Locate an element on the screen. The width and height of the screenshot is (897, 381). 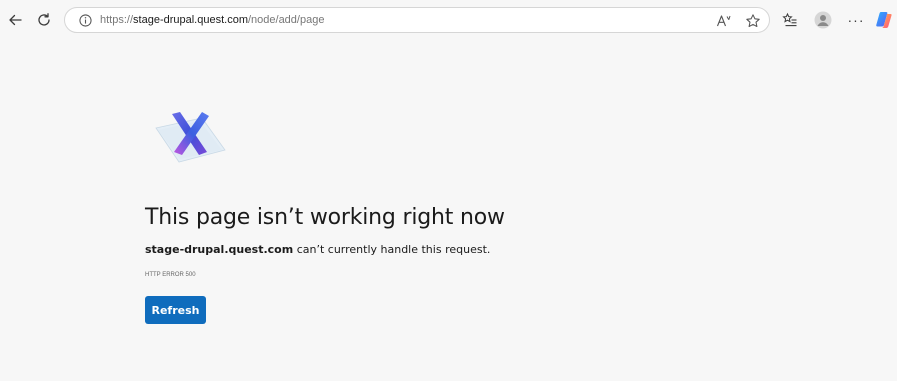
refresh-button: Refresh is located at coordinates (175, 310).